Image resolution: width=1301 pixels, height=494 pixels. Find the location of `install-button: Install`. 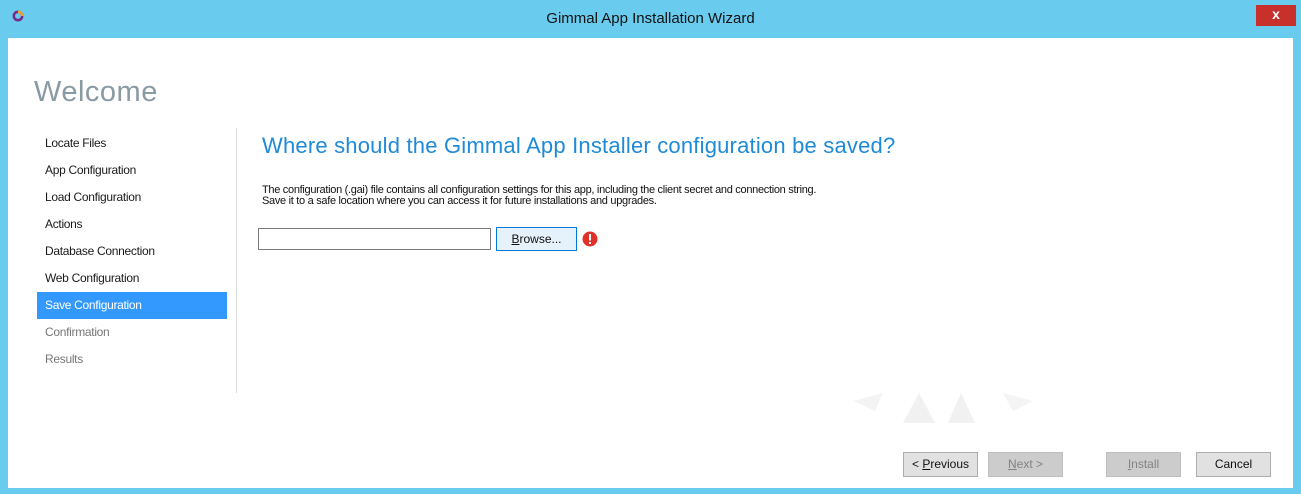

install-button: Install is located at coordinates (1143, 464).